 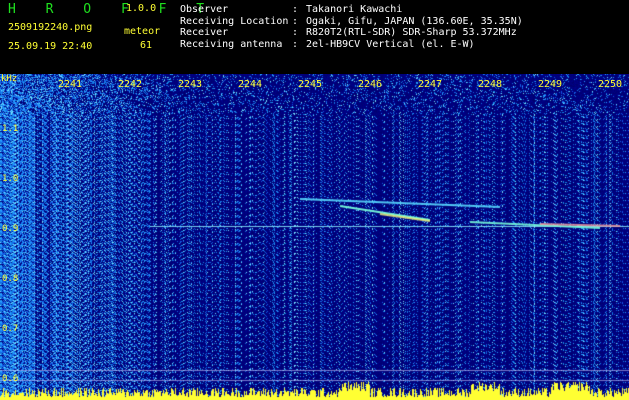 What do you see at coordinates (430, 84) in the screenshot?
I see `time-tick: 2247` at bounding box center [430, 84].